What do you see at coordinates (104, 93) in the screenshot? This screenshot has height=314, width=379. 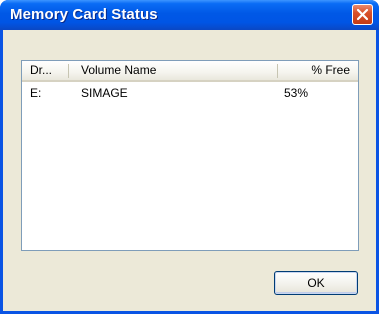 I see `cell-volume-name: SIMAGE` at bounding box center [104, 93].